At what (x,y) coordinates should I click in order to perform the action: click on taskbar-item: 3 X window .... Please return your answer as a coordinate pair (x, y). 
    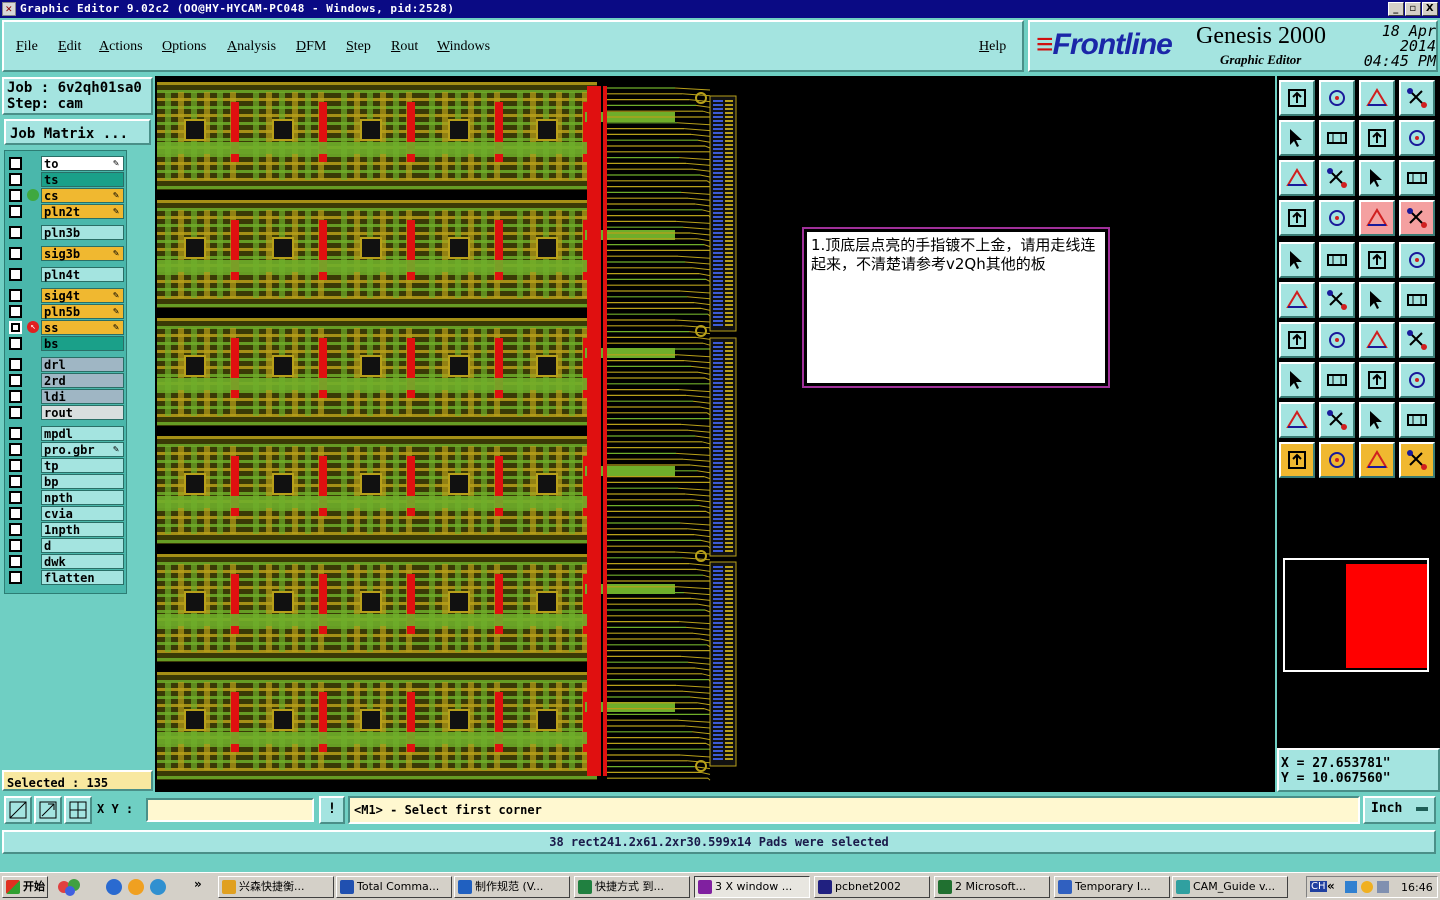
    Looking at the image, I should click on (752, 887).